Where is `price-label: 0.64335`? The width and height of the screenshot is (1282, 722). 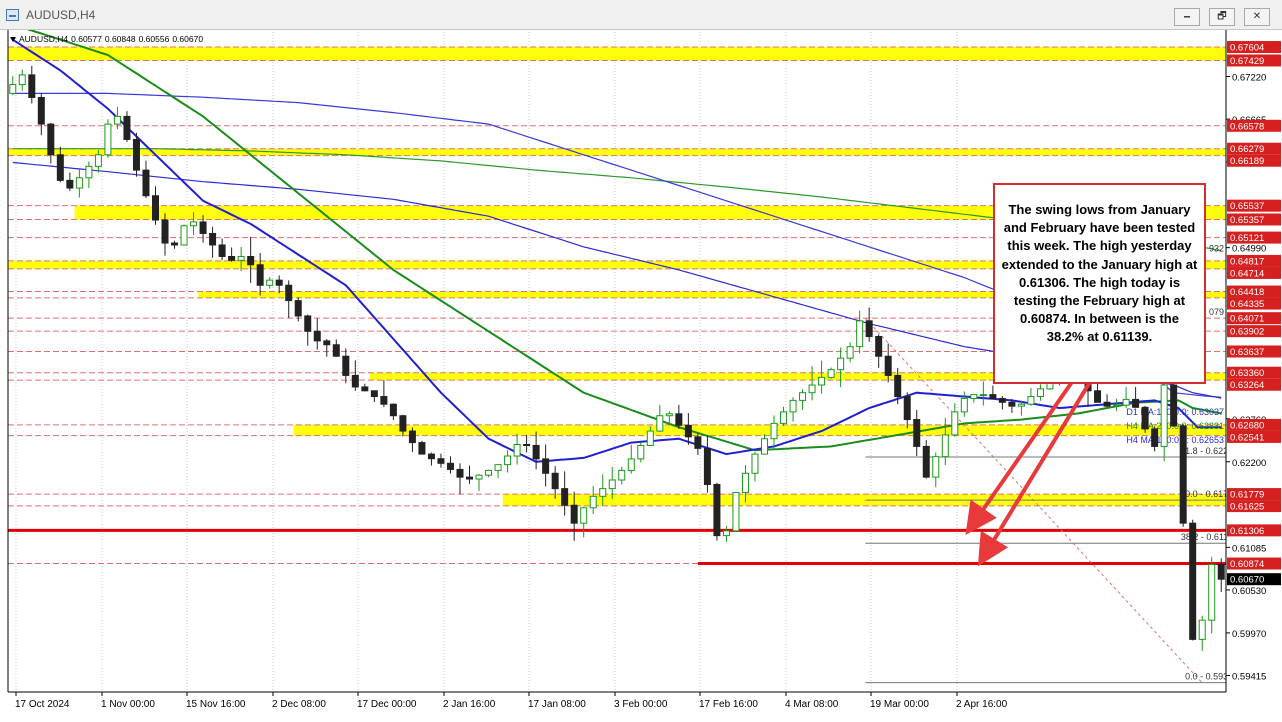 price-label: 0.64335 is located at coordinates (1247, 304).